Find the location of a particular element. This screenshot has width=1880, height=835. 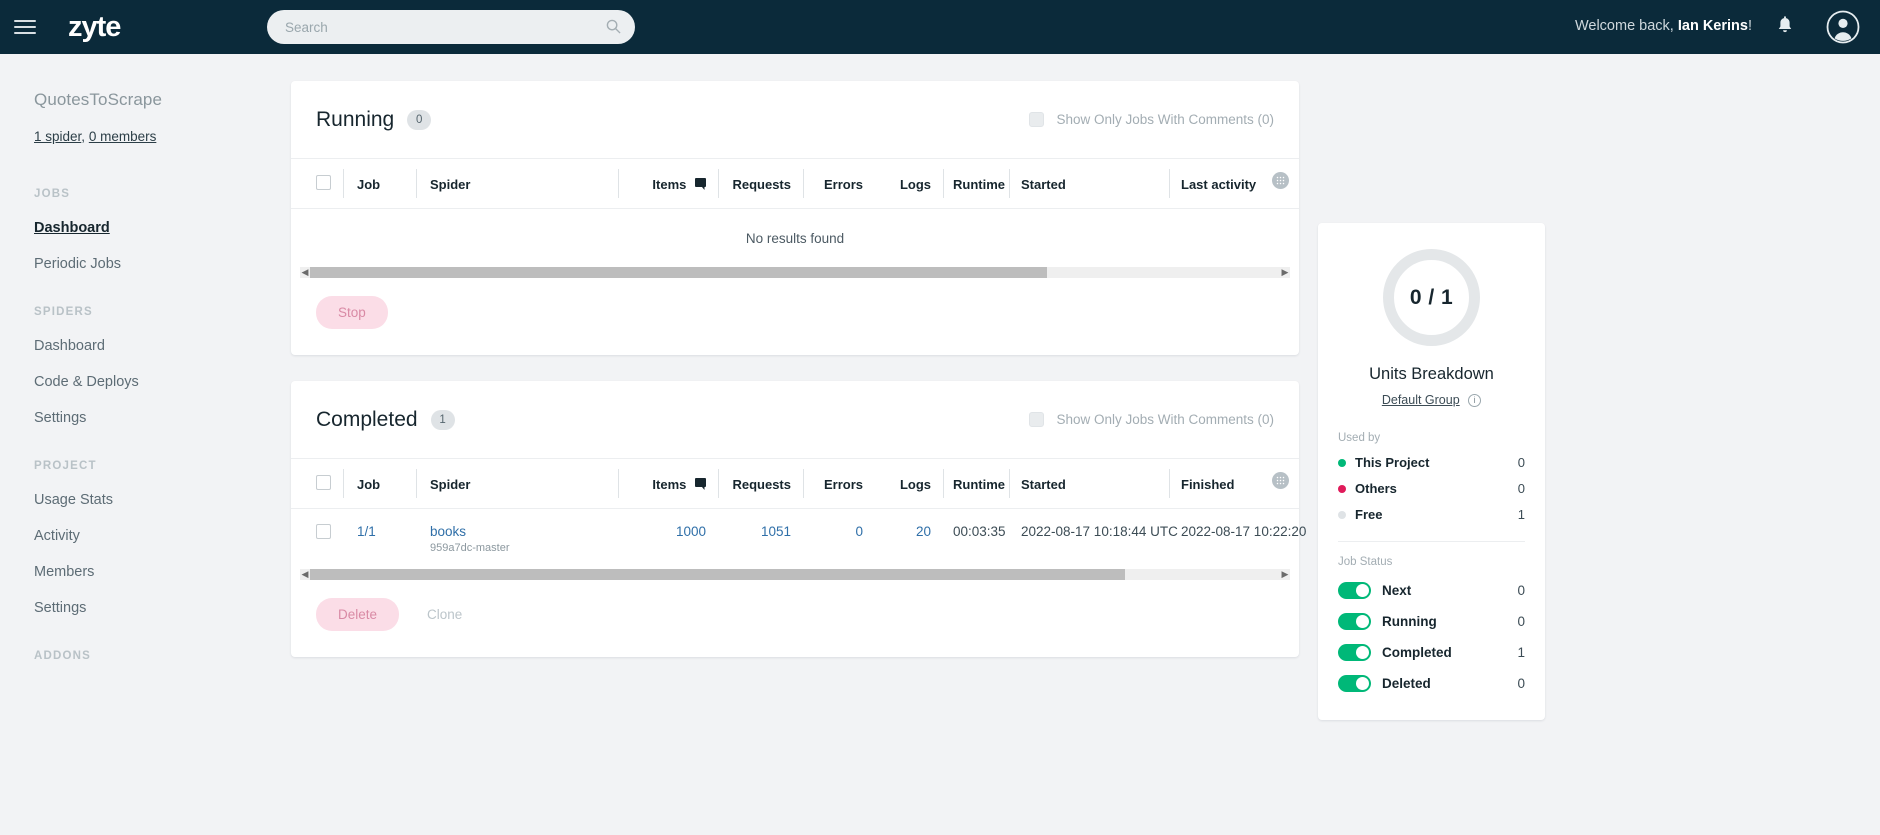

running-col-logs: Logs is located at coordinates (909, 184).